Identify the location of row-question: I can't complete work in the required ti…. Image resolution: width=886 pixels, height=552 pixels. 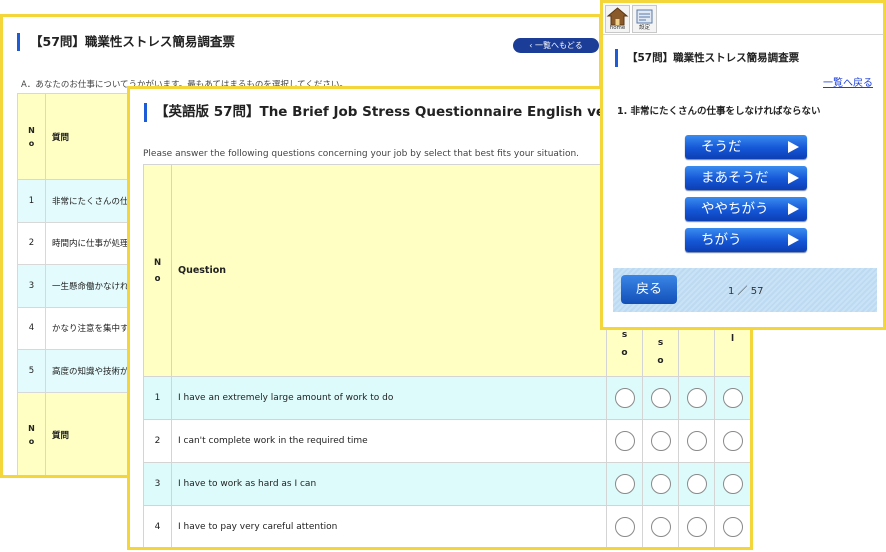
(389, 441).